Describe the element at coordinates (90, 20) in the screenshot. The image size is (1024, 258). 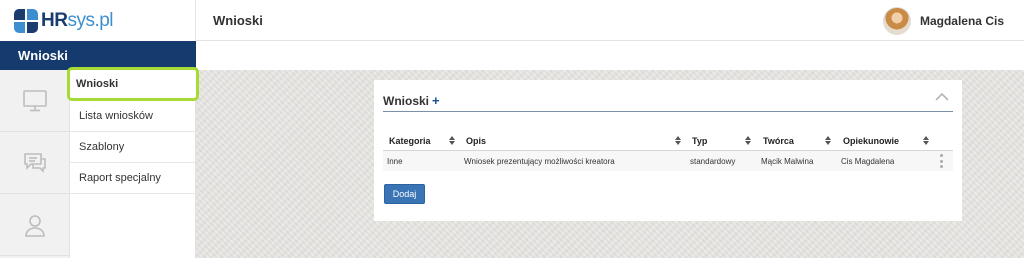
I see `logo-text-light: sys.pl` at that location.